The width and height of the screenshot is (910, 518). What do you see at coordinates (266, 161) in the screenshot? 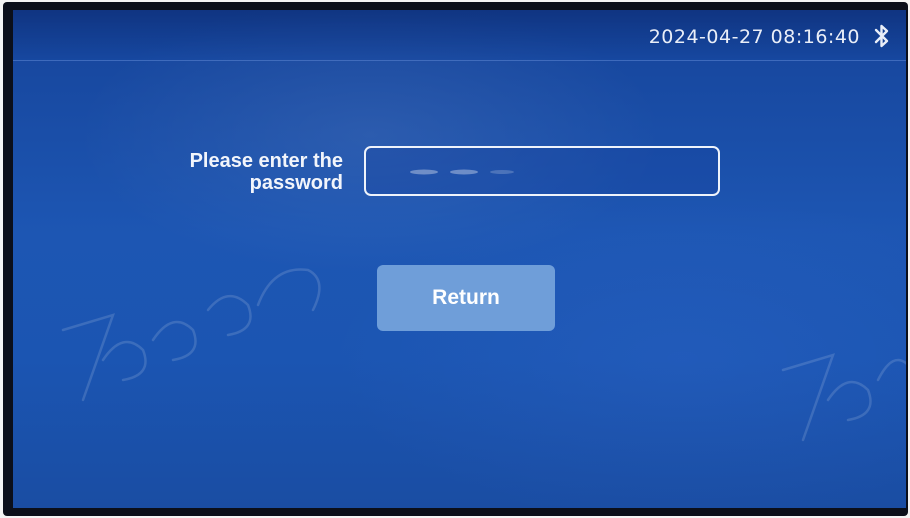
I see `password-label-line1: Please enter the` at bounding box center [266, 161].